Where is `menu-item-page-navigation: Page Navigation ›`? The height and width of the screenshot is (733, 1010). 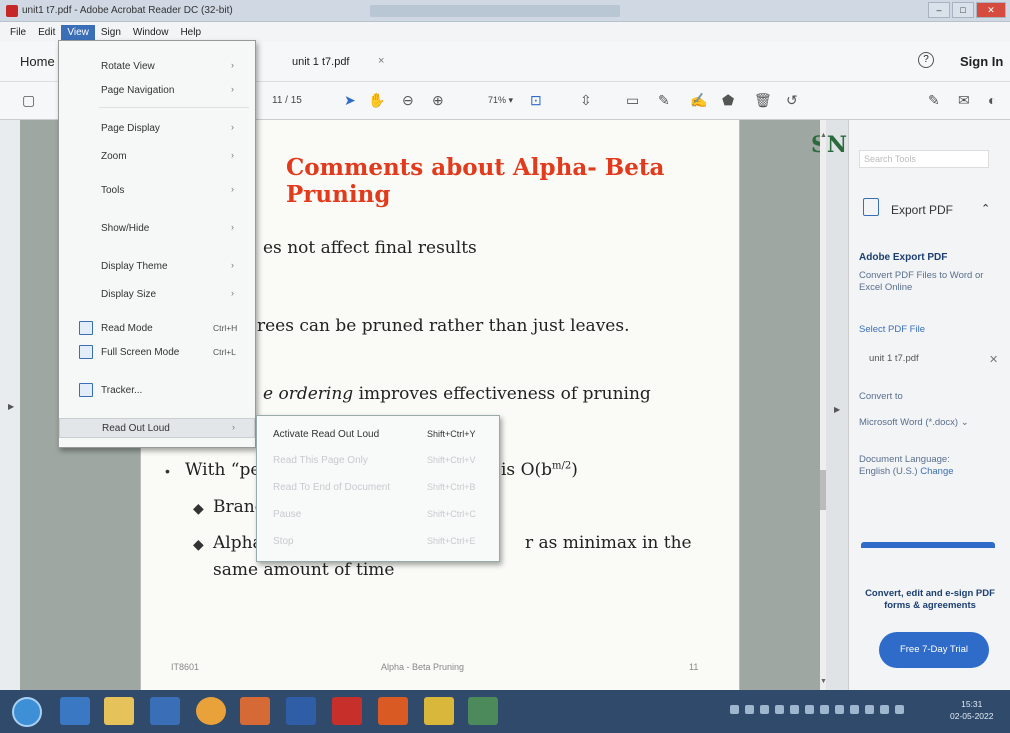
menu-item-page-navigation: Page Navigation › is located at coordinates (157, 91).